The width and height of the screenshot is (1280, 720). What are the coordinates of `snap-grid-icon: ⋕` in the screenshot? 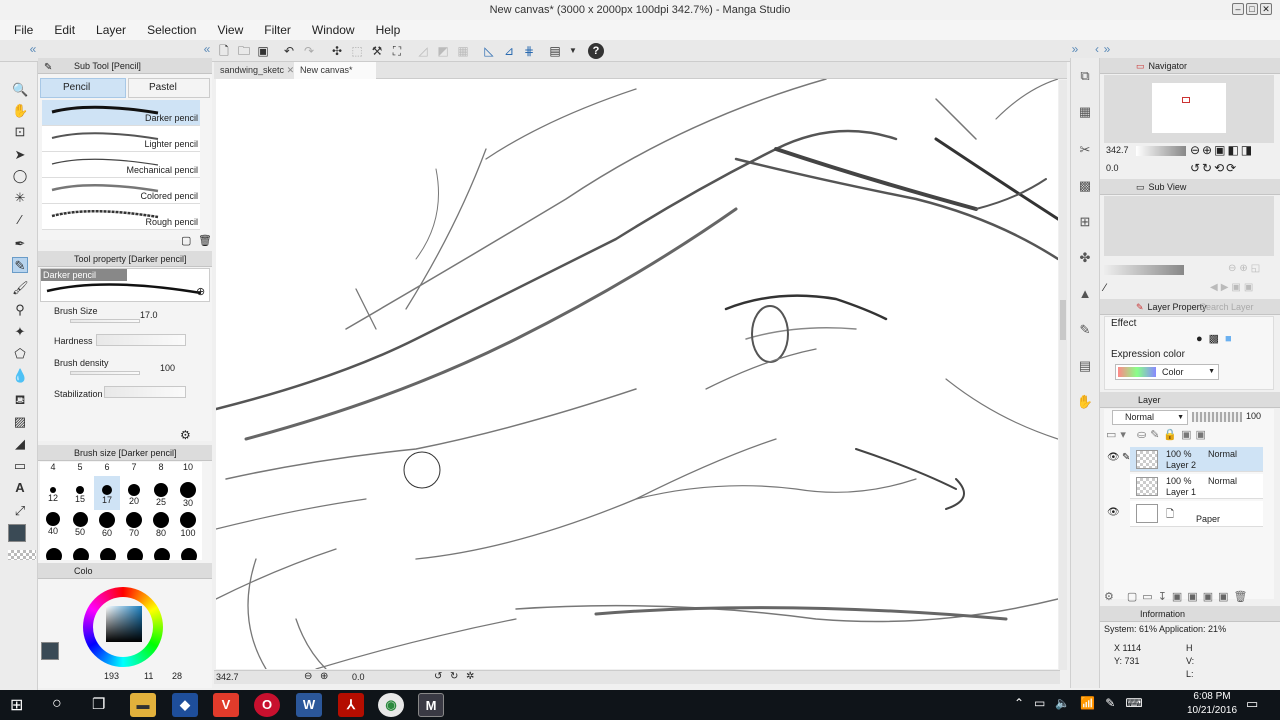 It's located at (529, 51).